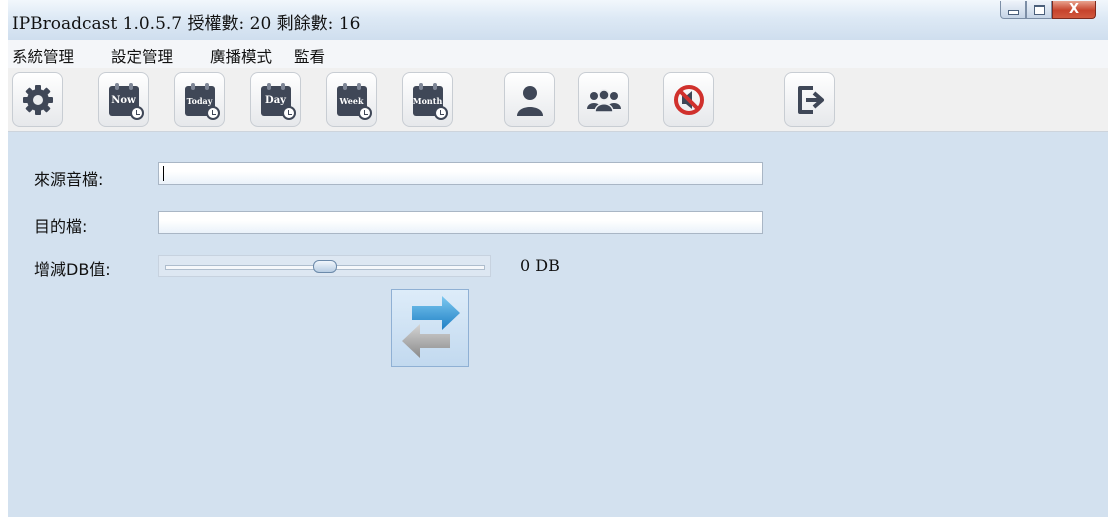  I want to click on schedule-day-button: Day, so click(275, 99).